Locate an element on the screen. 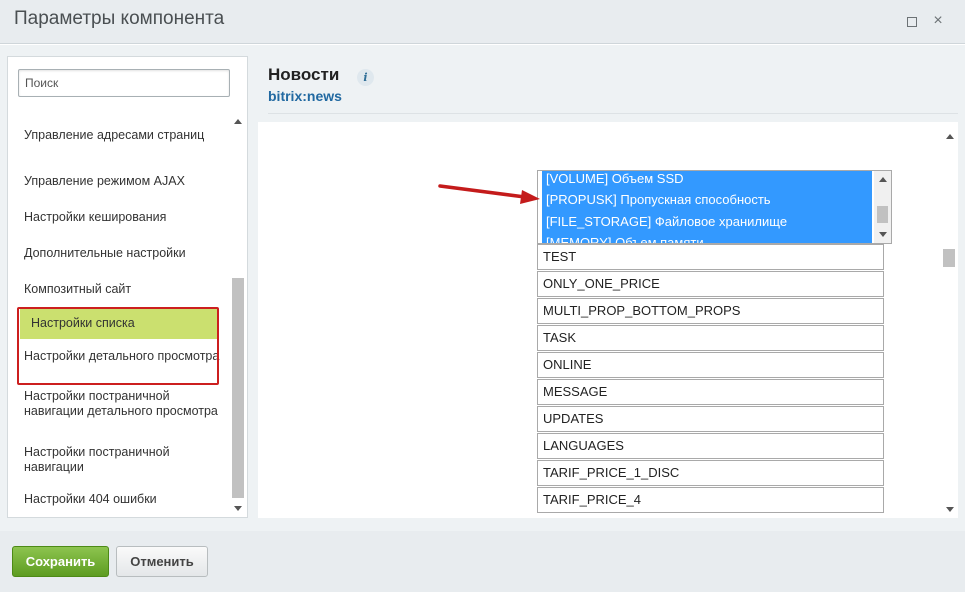 The image size is (965, 592). multiselect-option: [VOLUME] Объем SSD is located at coordinates (707, 180).